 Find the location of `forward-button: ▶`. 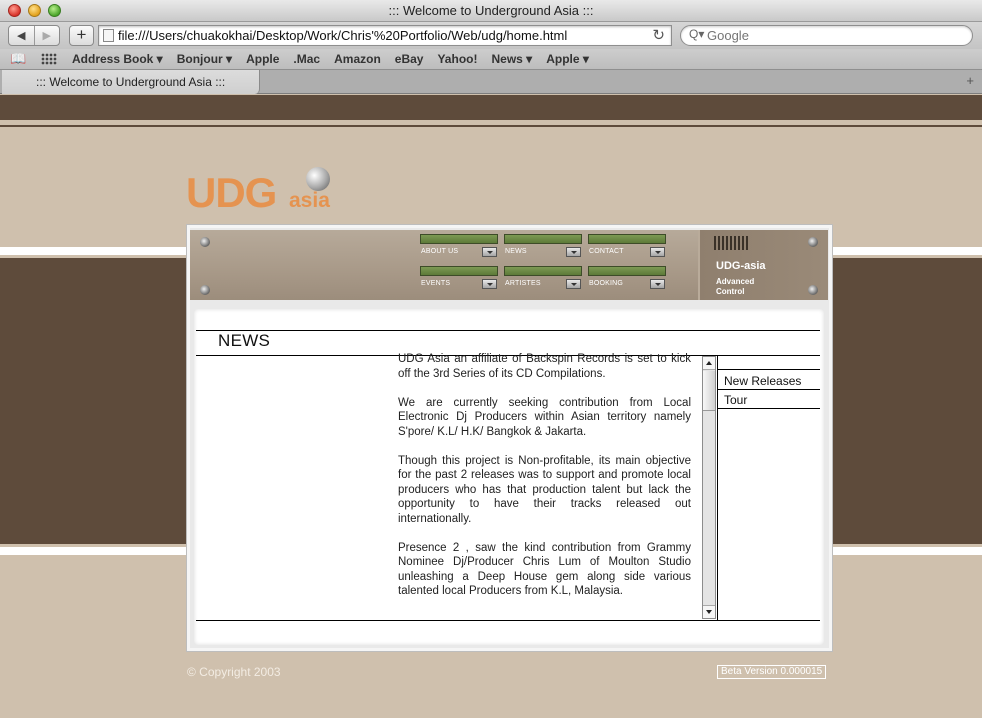

forward-button: ▶ is located at coordinates (46, 35).